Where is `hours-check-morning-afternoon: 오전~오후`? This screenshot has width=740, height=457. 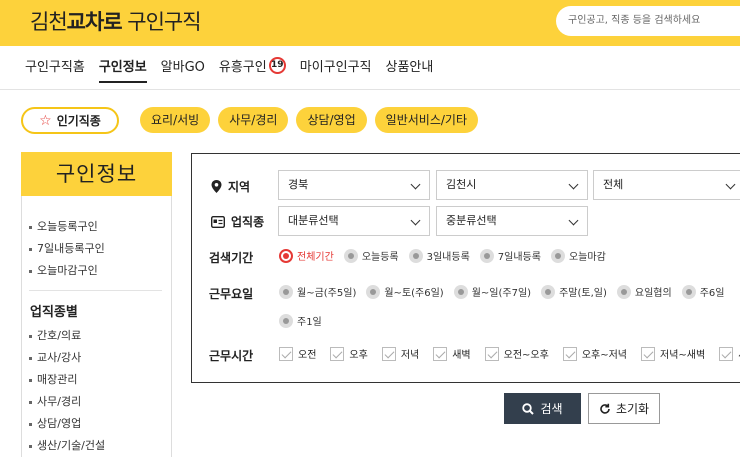 hours-check-morning-afternoon: 오전~오후 is located at coordinates (516, 353).